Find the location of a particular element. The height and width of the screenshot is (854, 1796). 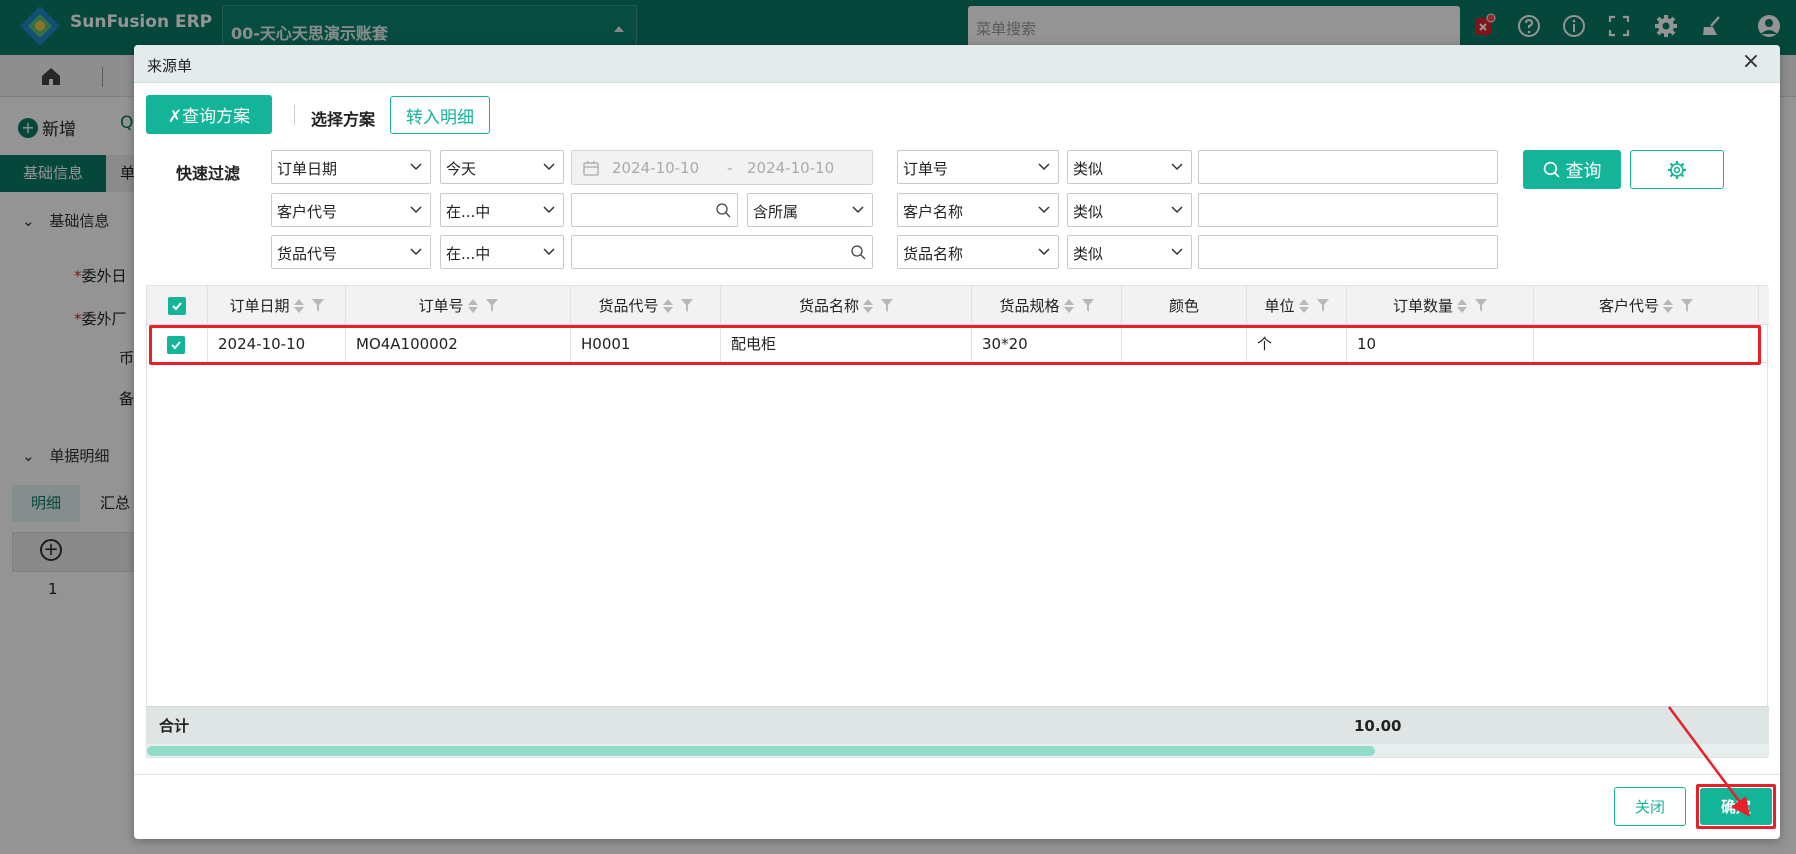

column-header-unit: 单位 is located at coordinates (1296, 305).